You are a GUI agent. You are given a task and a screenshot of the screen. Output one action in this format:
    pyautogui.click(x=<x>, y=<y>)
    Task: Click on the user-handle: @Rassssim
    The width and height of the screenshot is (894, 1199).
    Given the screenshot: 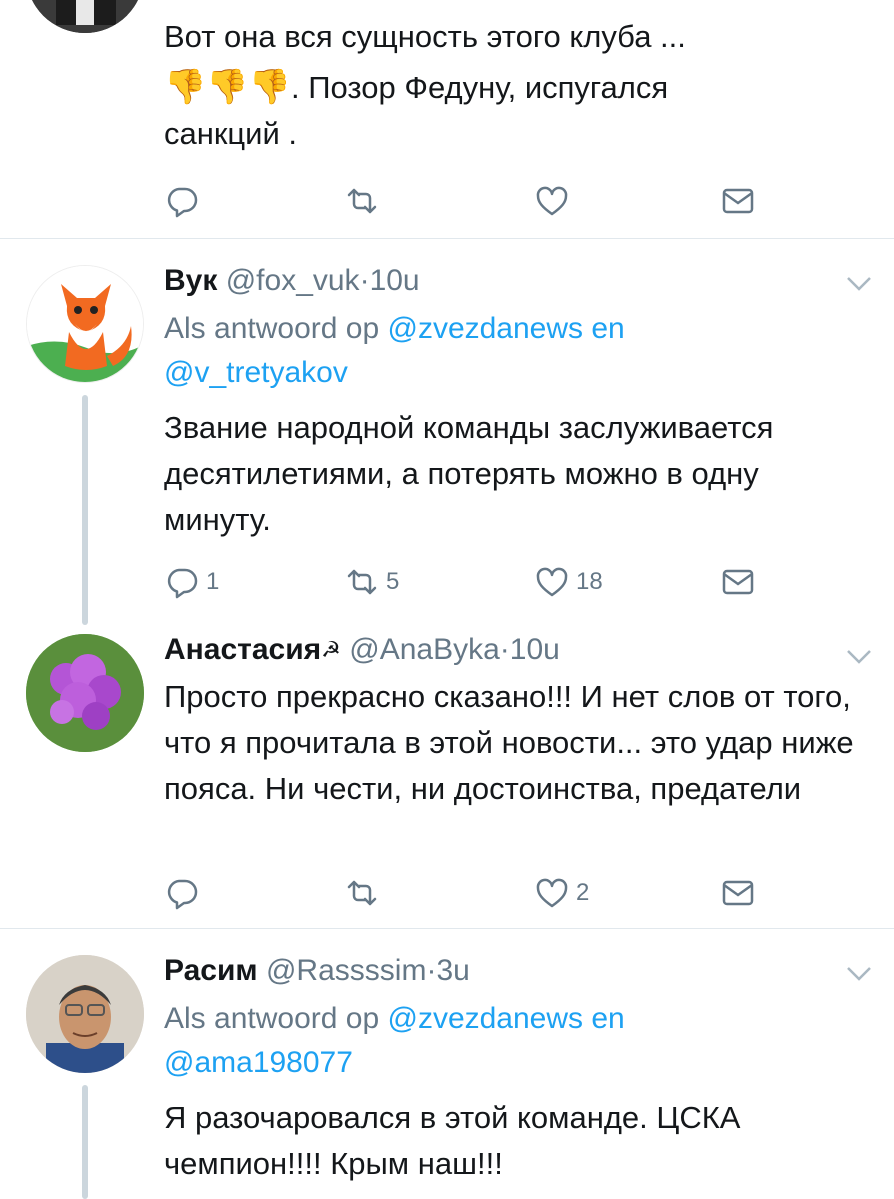 What is the action you would take?
    pyautogui.click(x=346, y=970)
    